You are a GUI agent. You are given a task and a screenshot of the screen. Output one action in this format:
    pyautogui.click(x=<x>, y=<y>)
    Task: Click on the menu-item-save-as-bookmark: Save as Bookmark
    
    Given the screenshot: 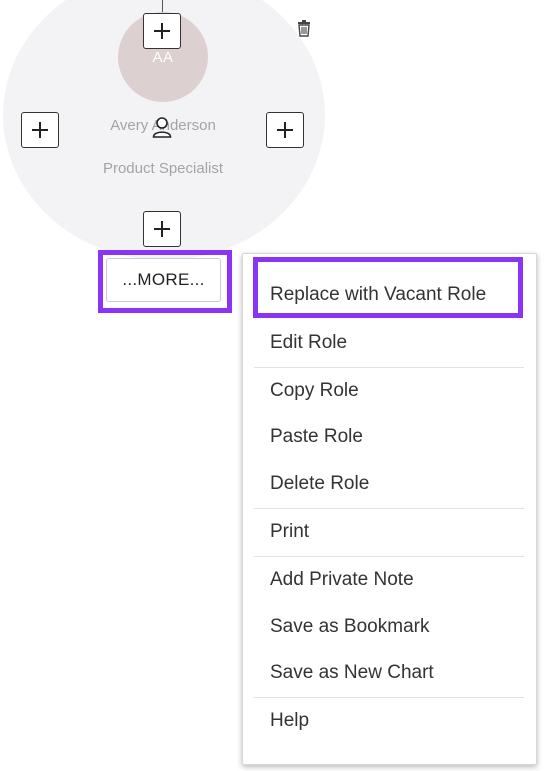 What is the action you would take?
    pyautogui.click(x=349, y=627)
    